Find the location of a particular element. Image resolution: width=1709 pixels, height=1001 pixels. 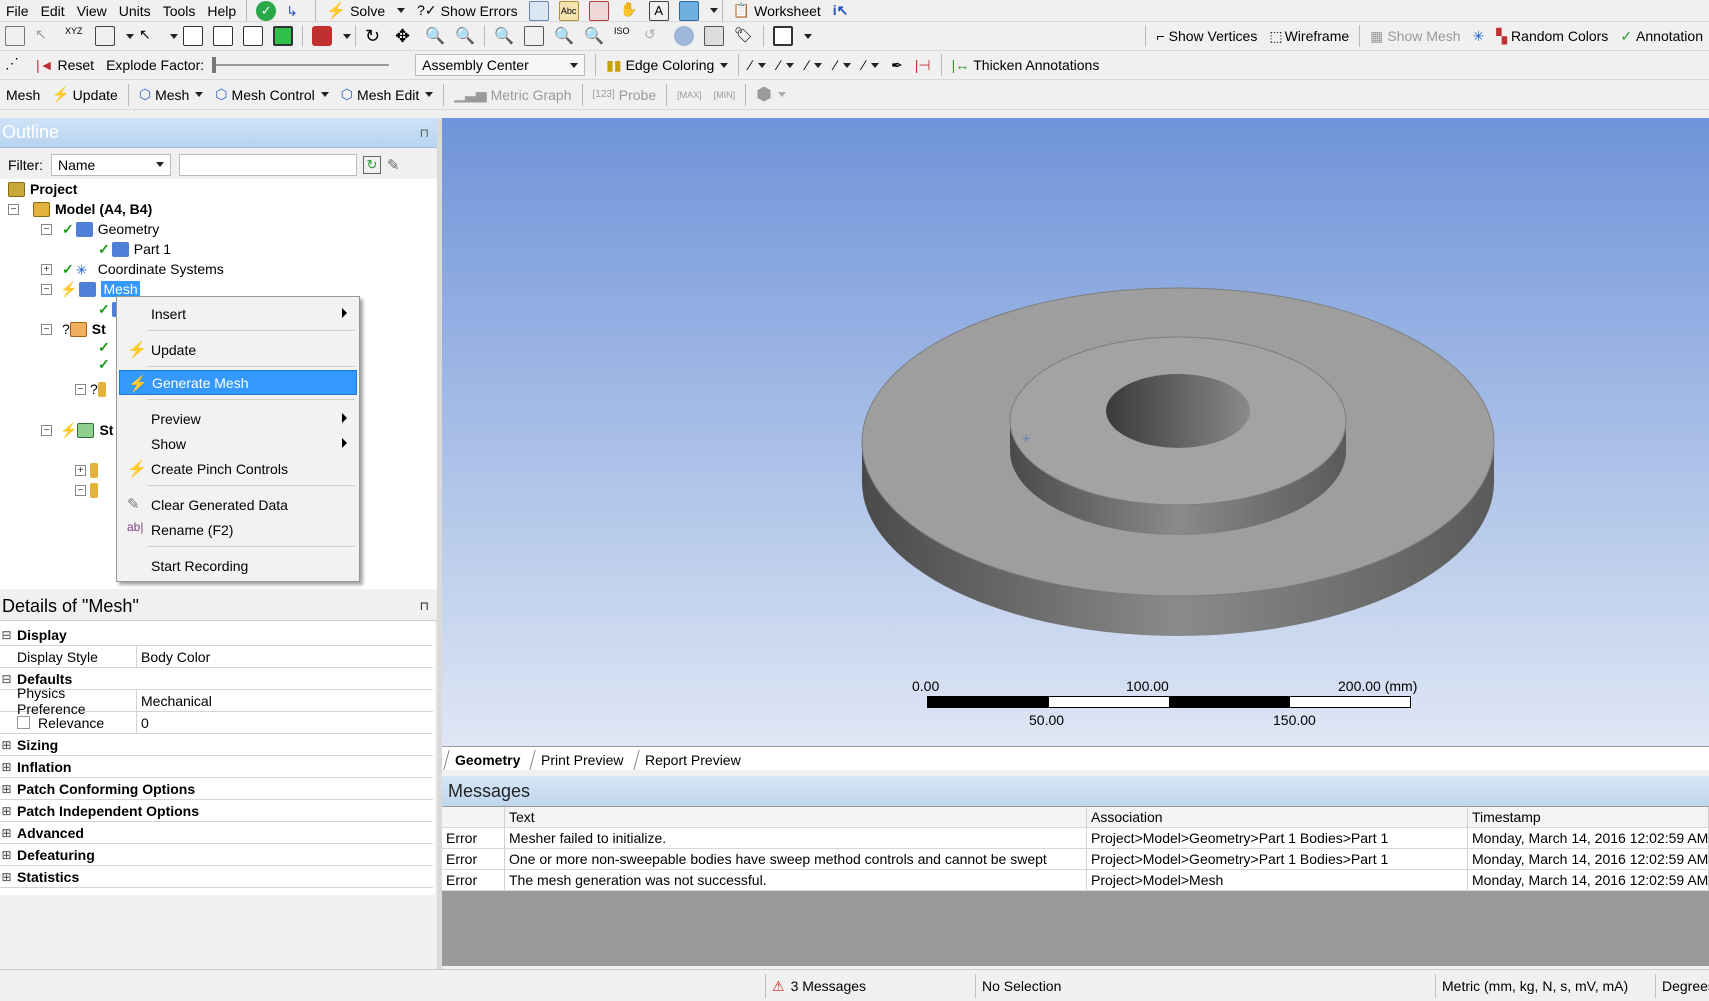

menu-edit: Edit is located at coordinates (53, 10).